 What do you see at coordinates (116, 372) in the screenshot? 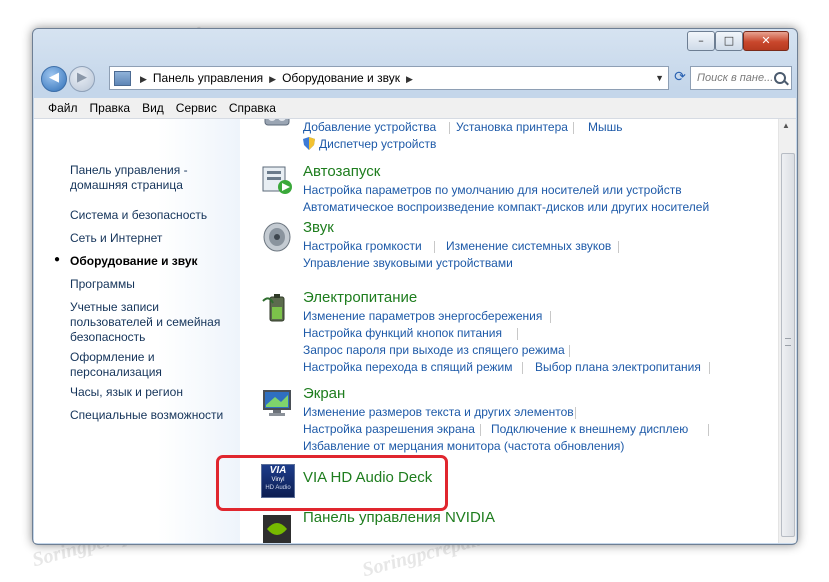
I see `sidebar-item-appearance: персонализация` at bounding box center [116, 372].